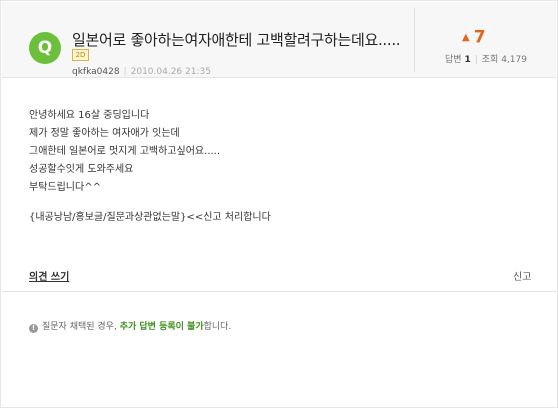  What do you see at coordinates (49, 275) in the screenshot?
I see `write-opinion-link: 의견 쓰기` at bounding box center [49, 275].